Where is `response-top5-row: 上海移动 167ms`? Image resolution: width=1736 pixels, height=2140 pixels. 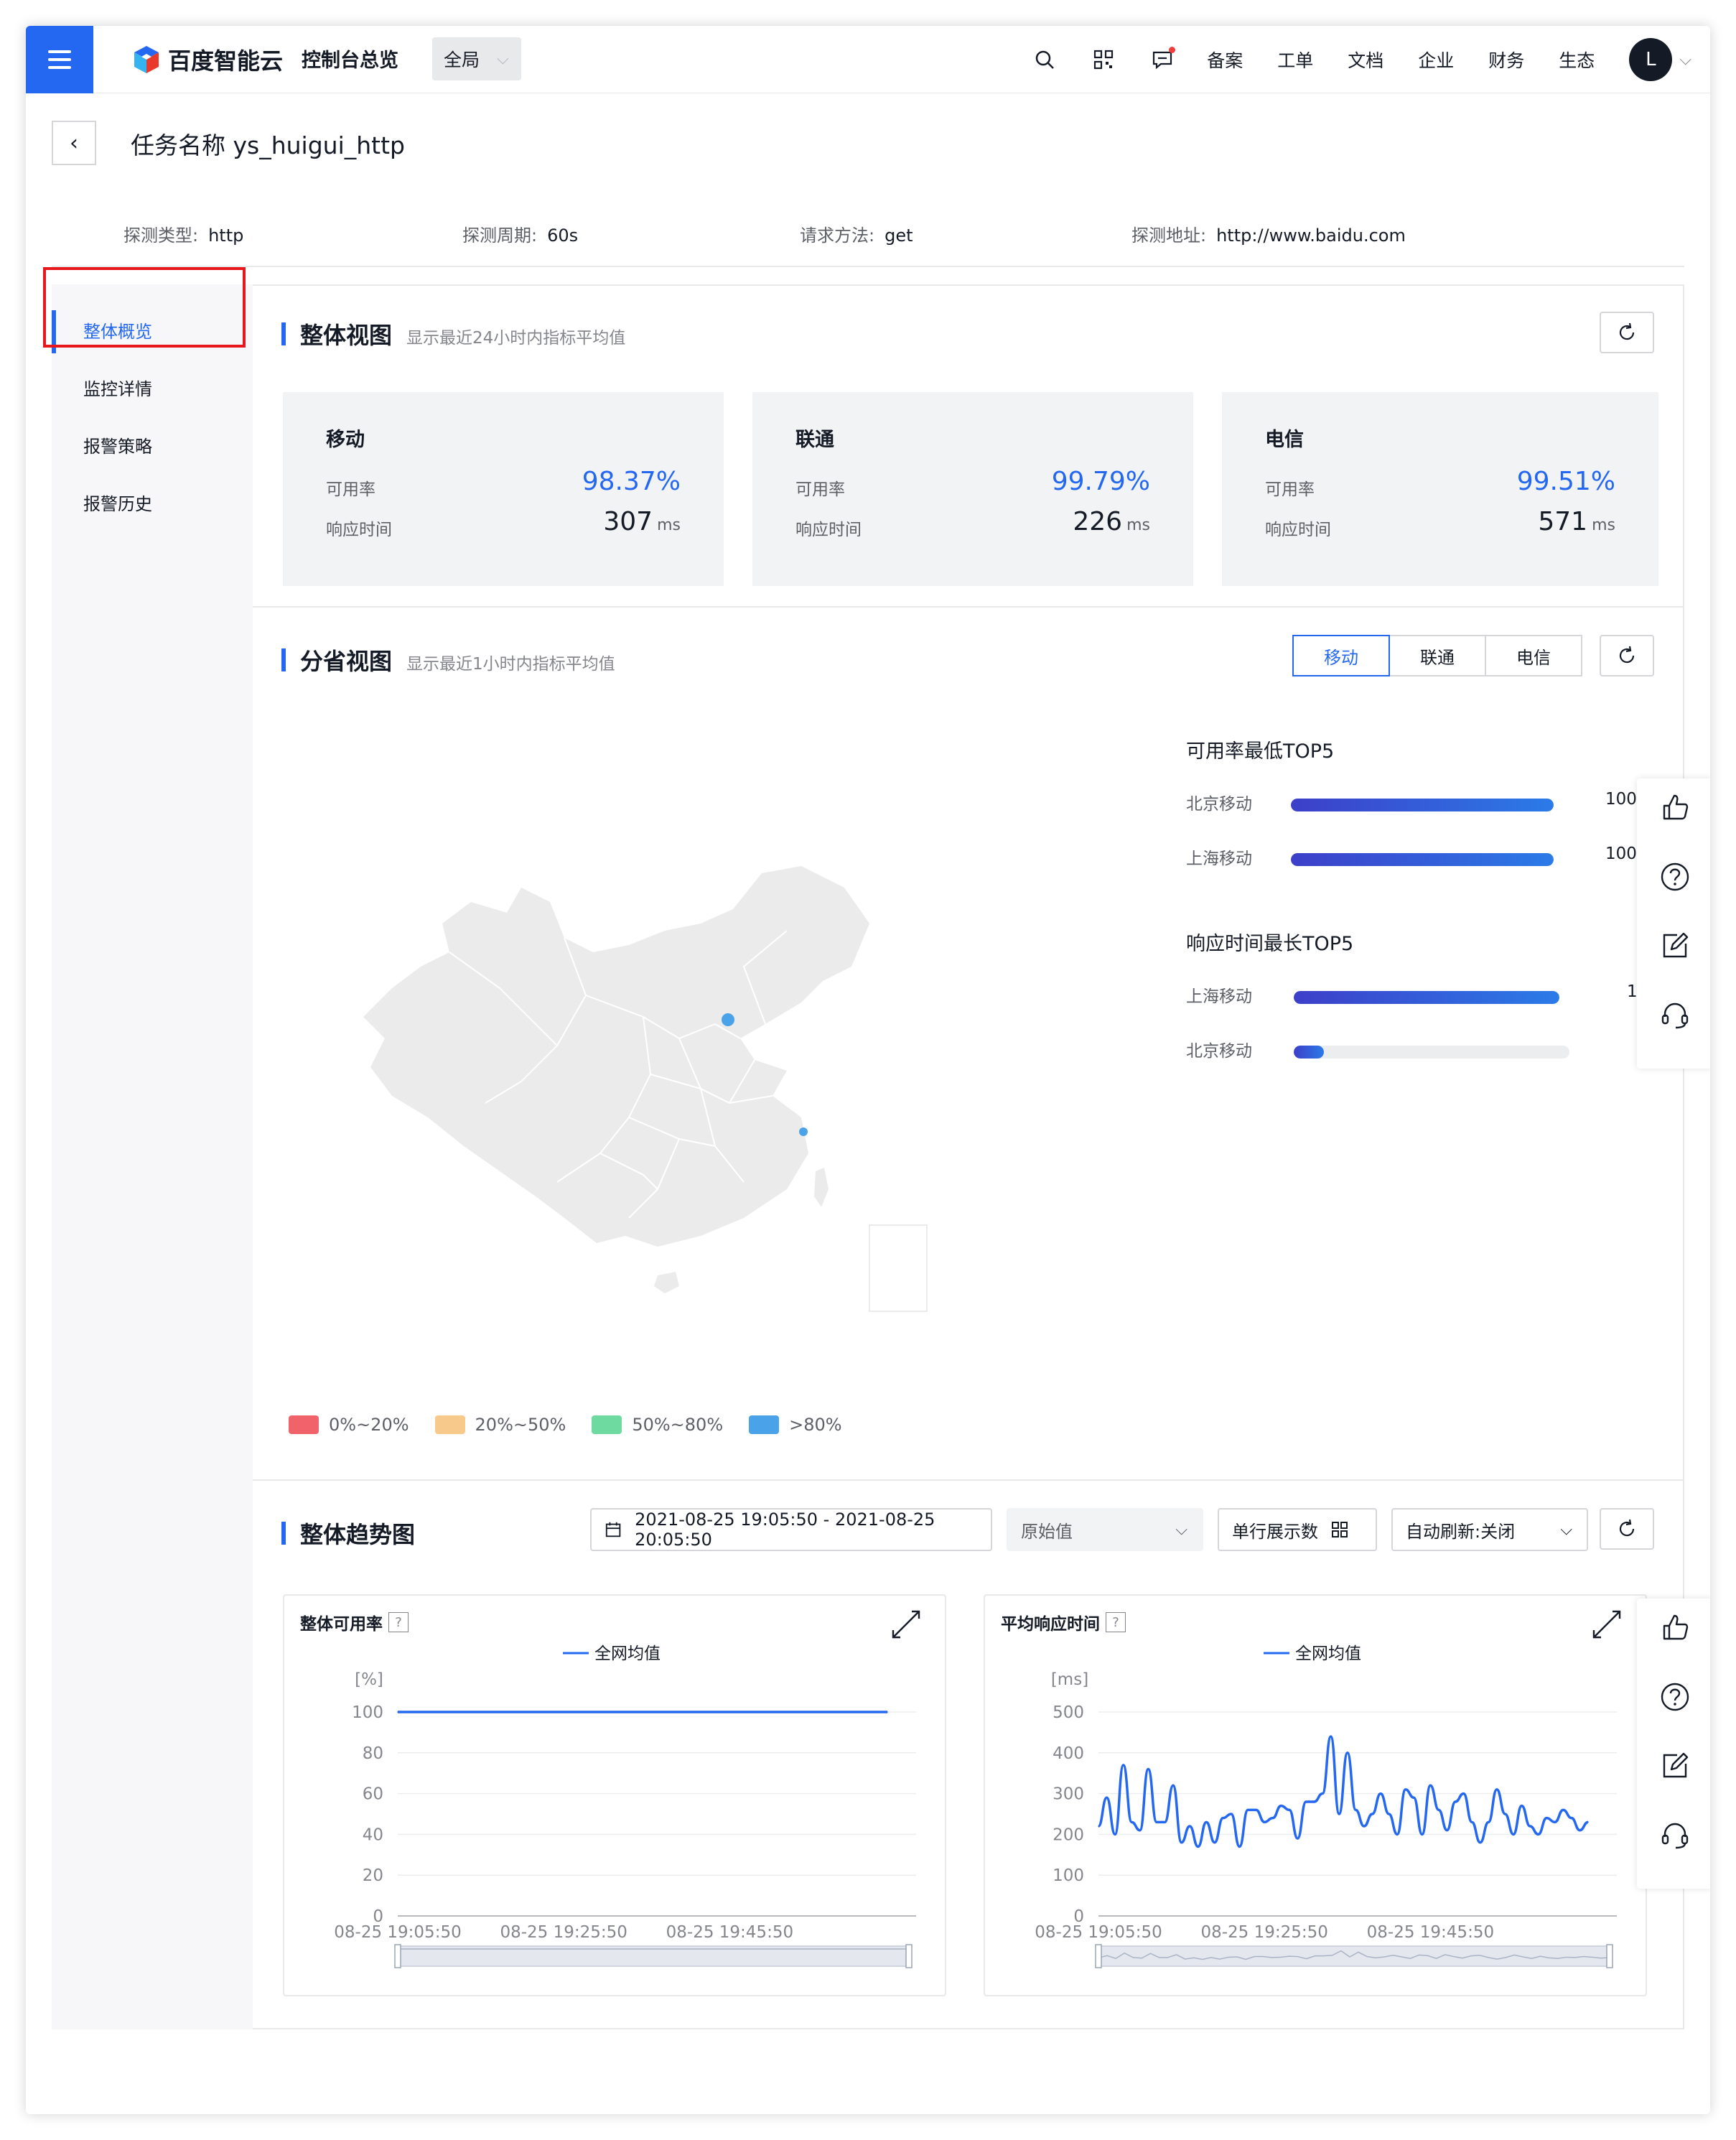
response-top5-row: 上海移动 167ms is located at coordinates (1424, 992).